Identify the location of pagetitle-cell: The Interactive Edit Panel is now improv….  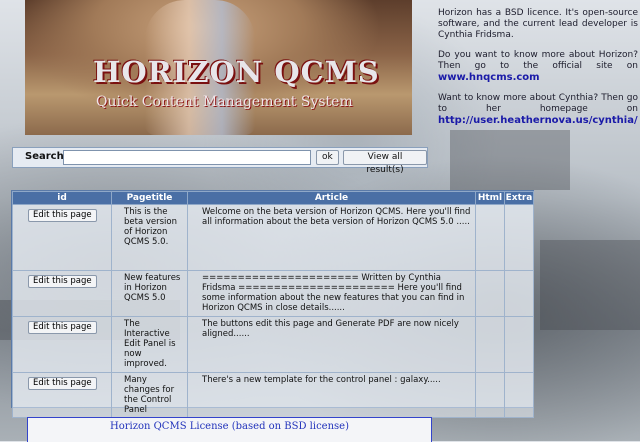
(149, 344).